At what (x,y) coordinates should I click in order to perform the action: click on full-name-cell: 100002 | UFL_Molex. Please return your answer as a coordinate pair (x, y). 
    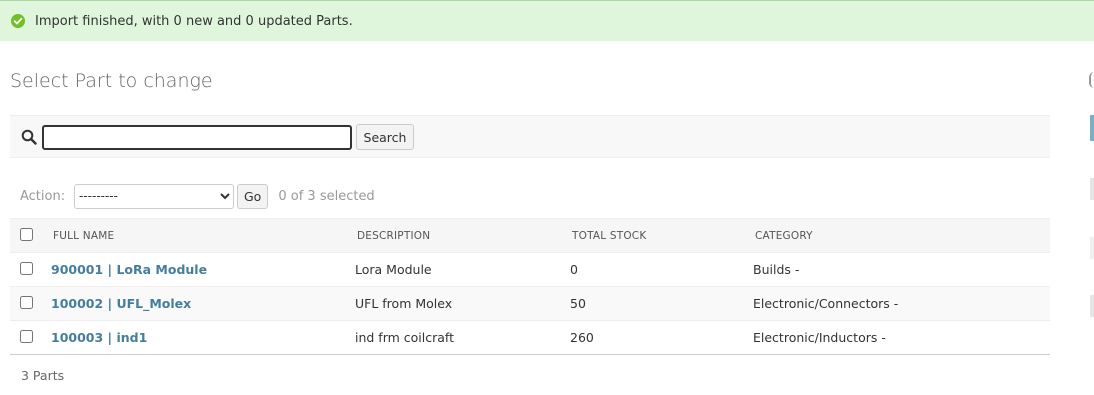
    Looking at the image, I should click on (195, 303).